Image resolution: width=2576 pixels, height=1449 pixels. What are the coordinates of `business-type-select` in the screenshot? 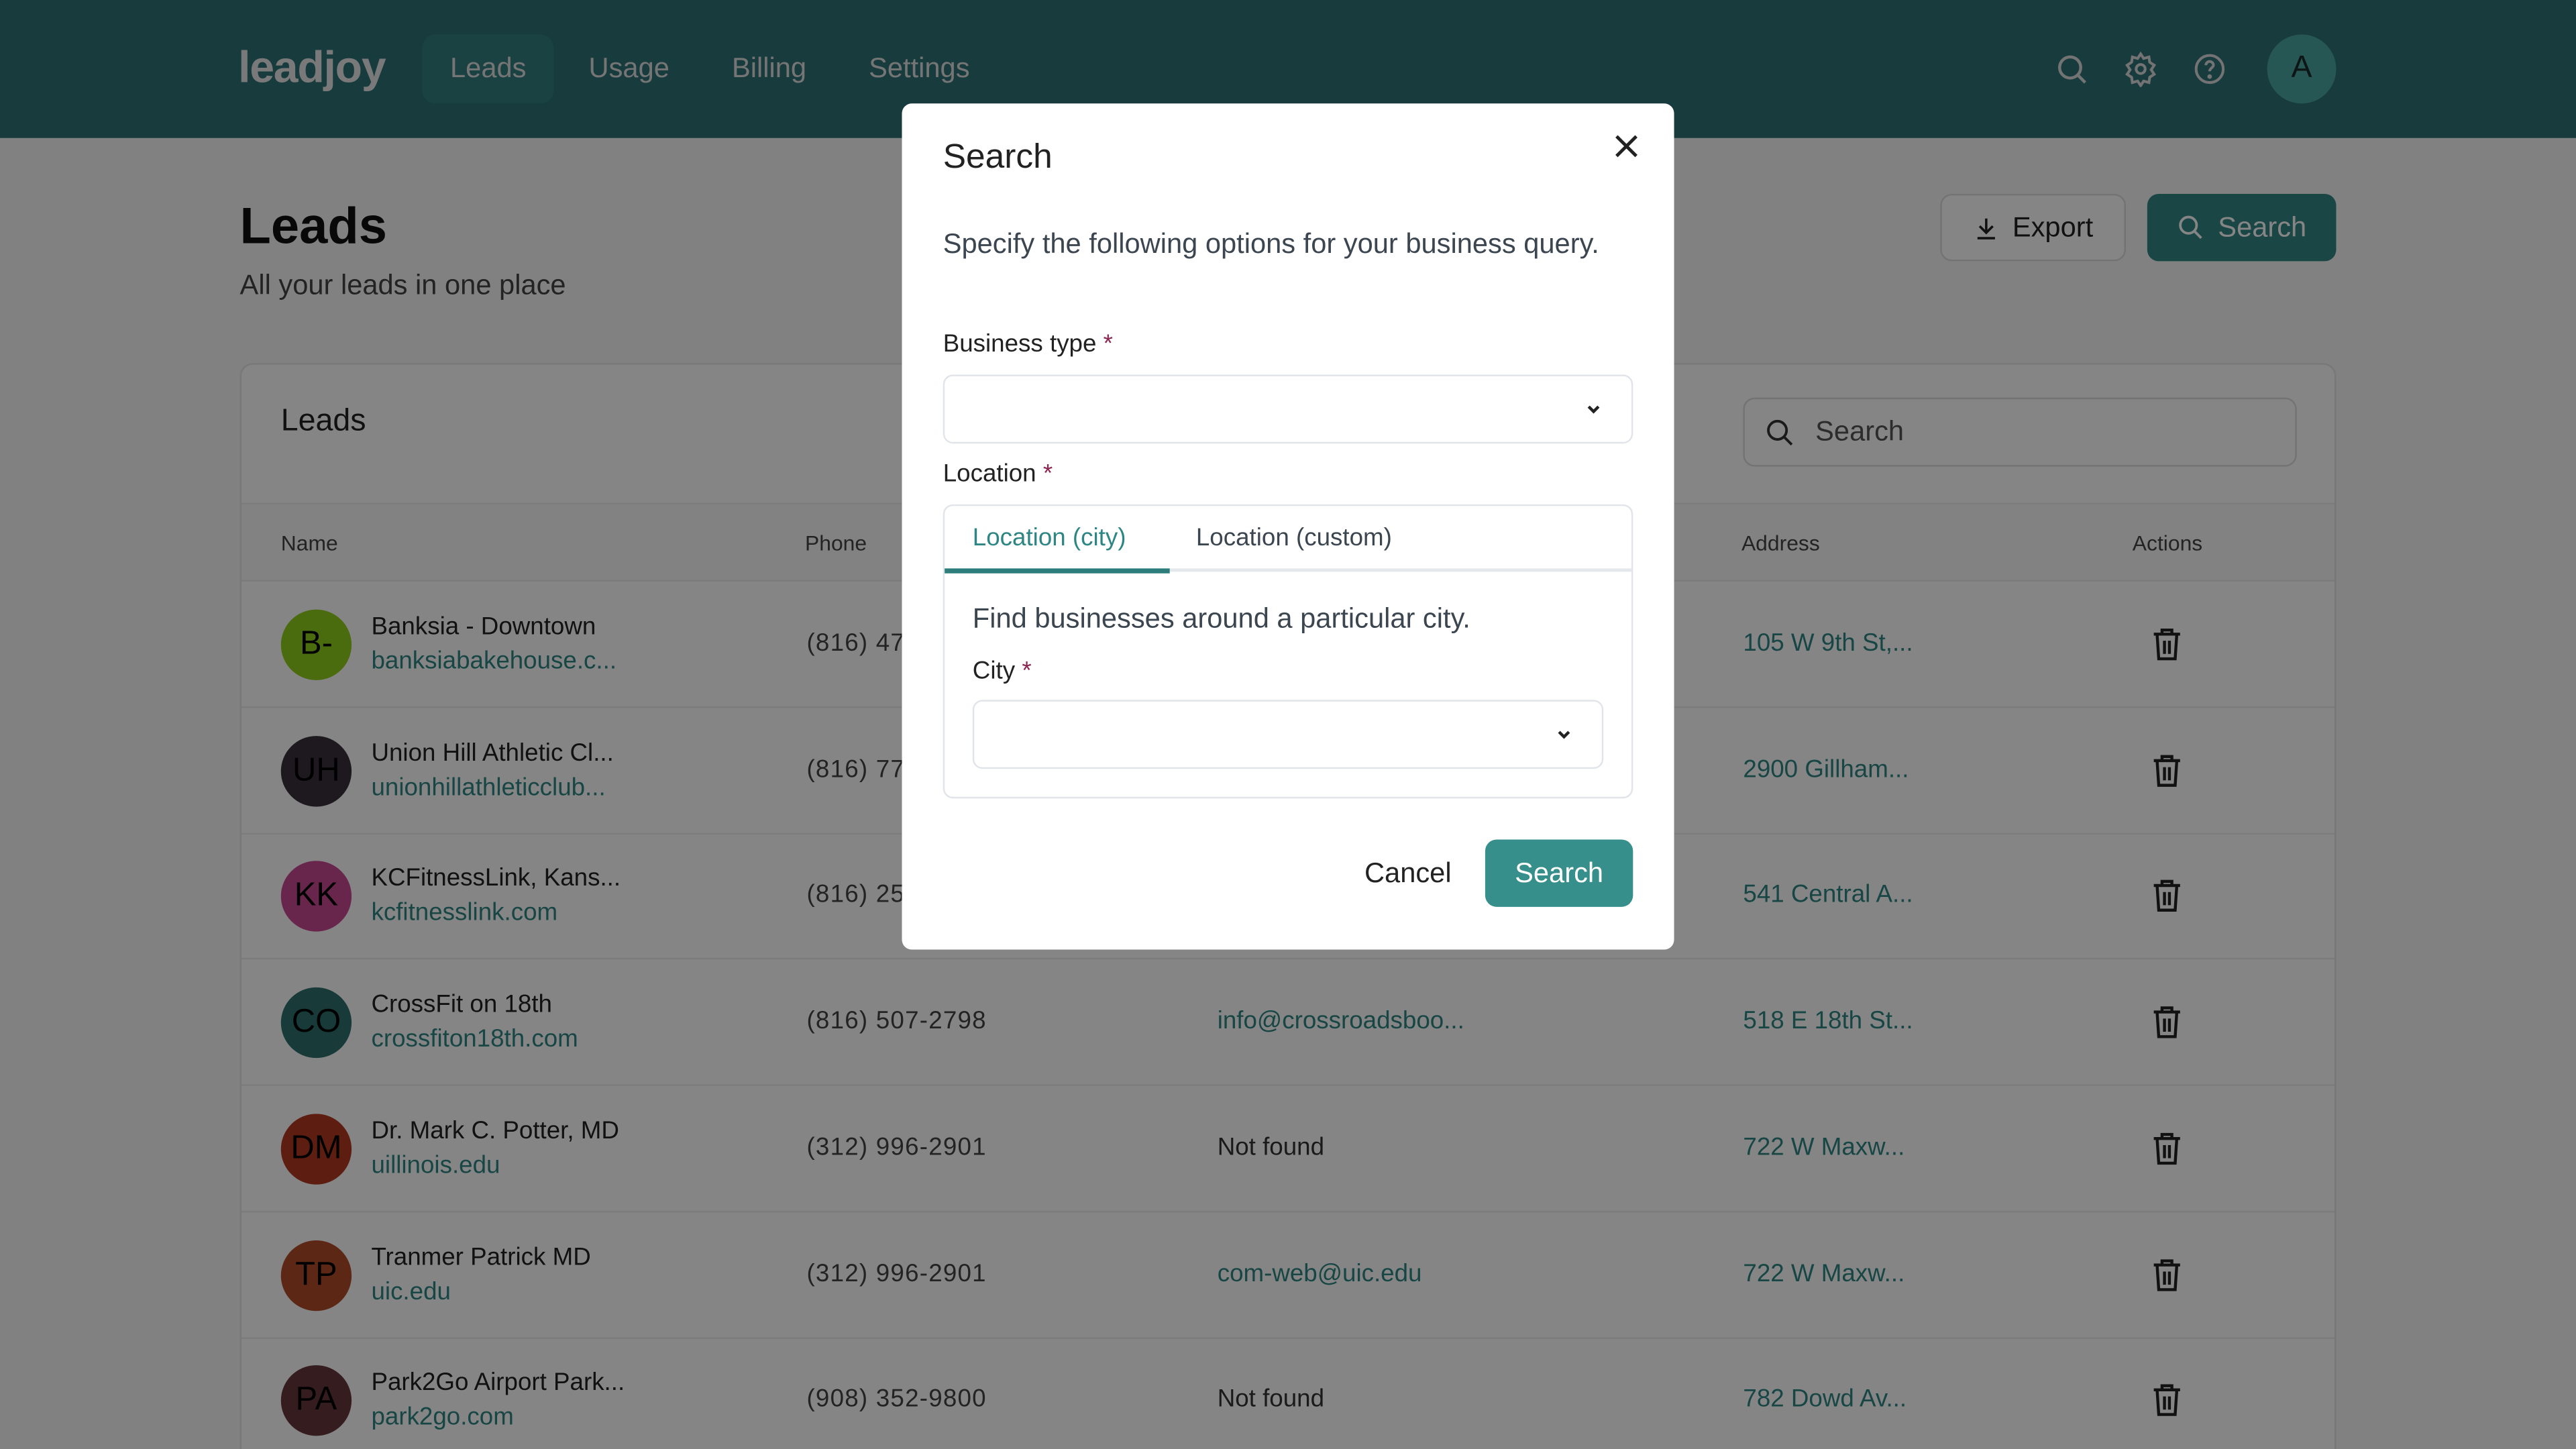 It's located at (1288, 409).